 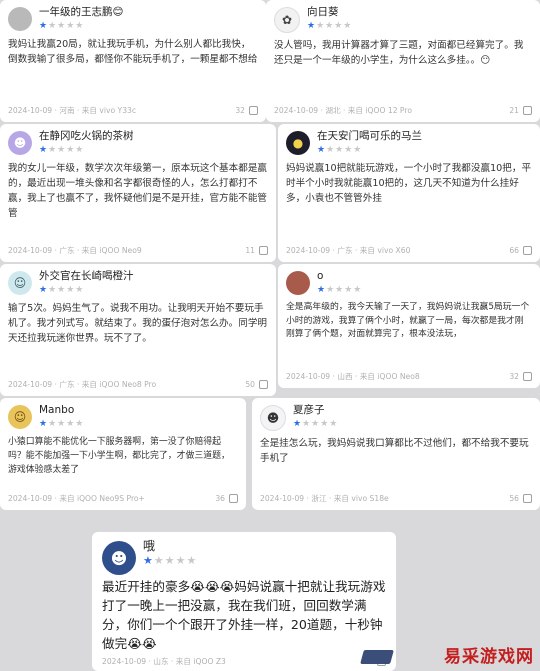 I want to click on like-button: 50, so click(x=256, y=384).